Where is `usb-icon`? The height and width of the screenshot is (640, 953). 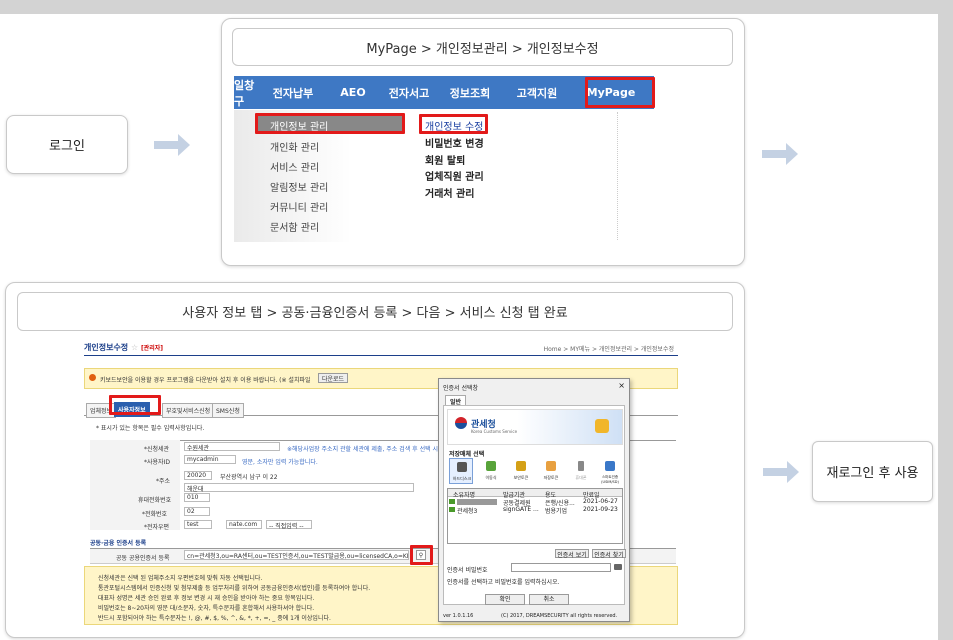
usb-icon is located at coordinates (491, 466).